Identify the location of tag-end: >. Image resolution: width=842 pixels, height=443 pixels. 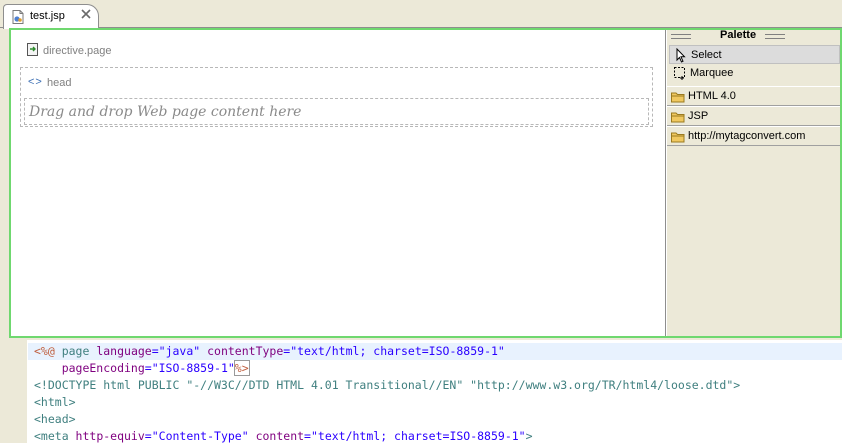
(529, 436).